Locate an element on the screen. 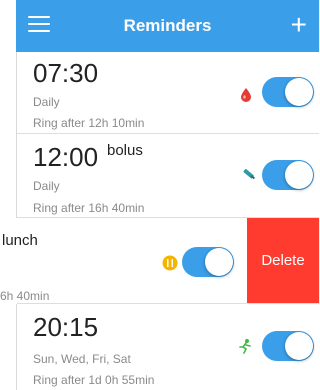 This screenshot has width=320, height=390. header-bar: Reminders + is located at coordinates (167, 26).